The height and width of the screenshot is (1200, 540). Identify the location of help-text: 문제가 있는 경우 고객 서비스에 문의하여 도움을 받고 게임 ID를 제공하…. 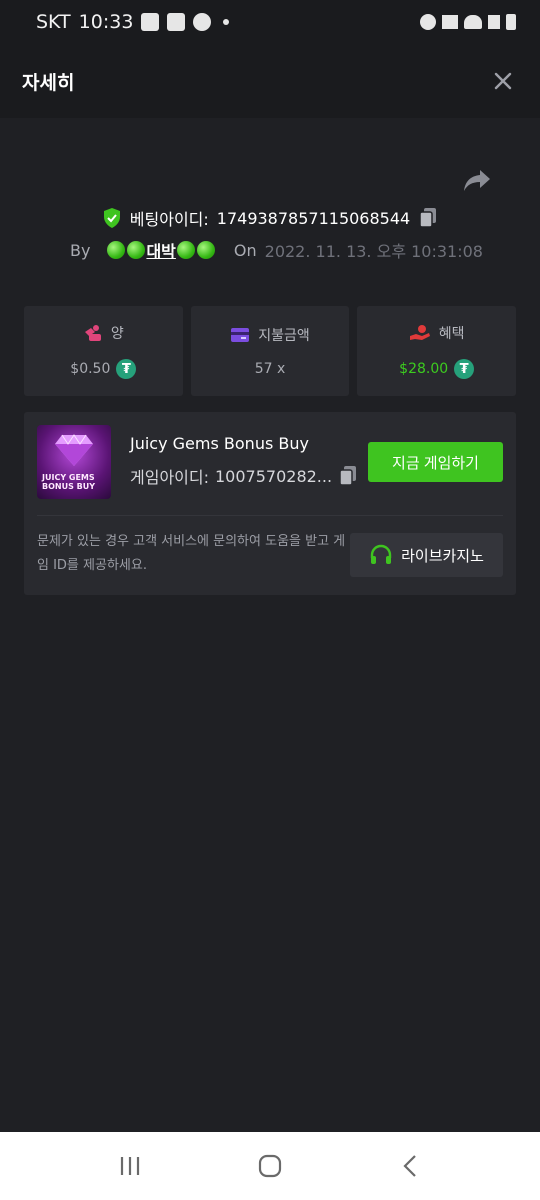
(191, 553).